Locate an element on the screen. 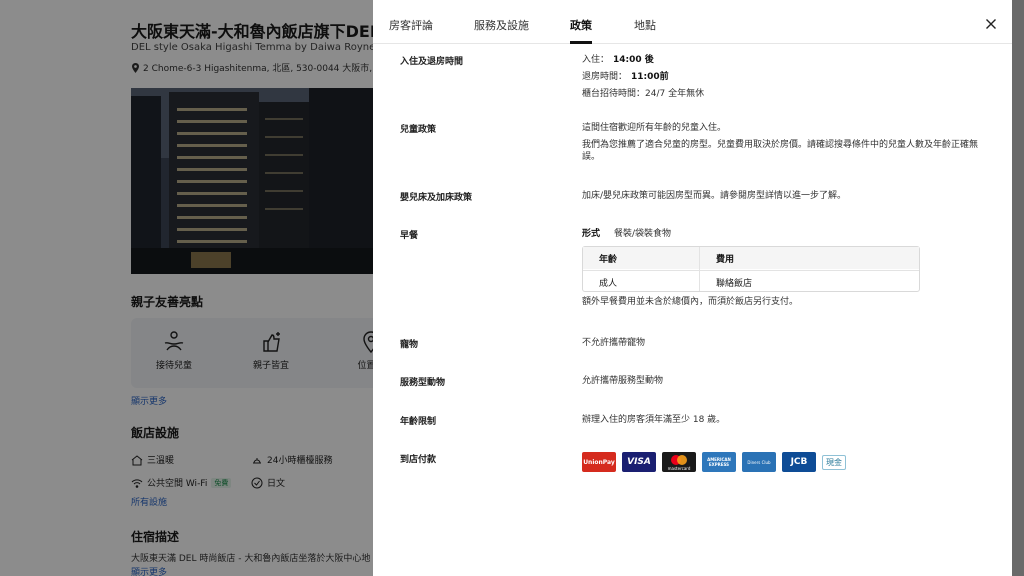 Image resolution: width=1024 pixels, height=576 pixels. table-header-age: 年齡 is located at coordinates (608, 260).